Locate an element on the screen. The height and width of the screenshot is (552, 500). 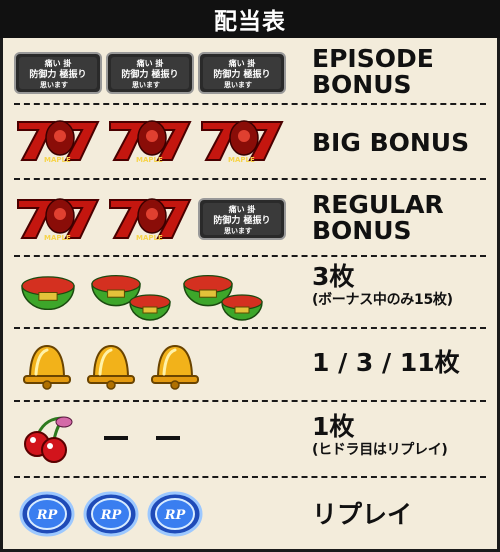
payout-label: 1 / 3 / 11枚 is located at coordinates (386, 362).